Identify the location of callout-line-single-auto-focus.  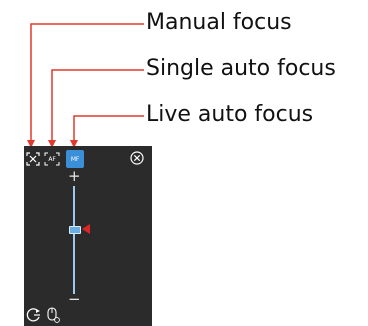
(97, 106).